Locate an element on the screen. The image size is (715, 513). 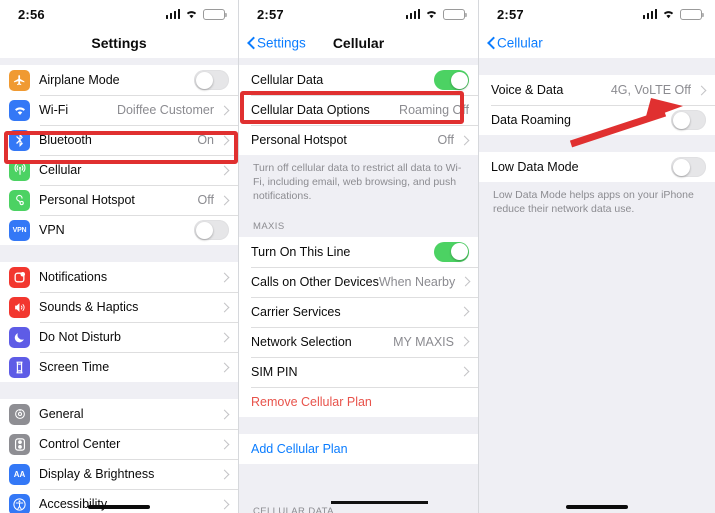
status-bar: 2:56 is located at coordinates (119, 14).